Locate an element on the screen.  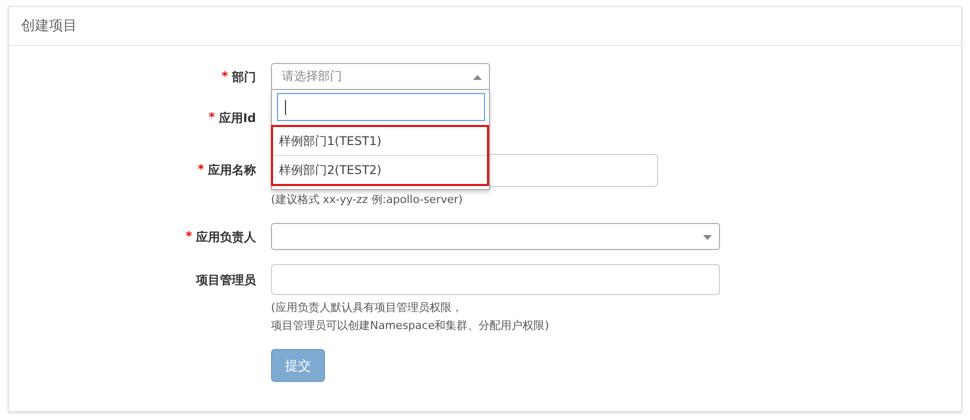
field-label: 应用负责人 is located at coordinates (226, 237).